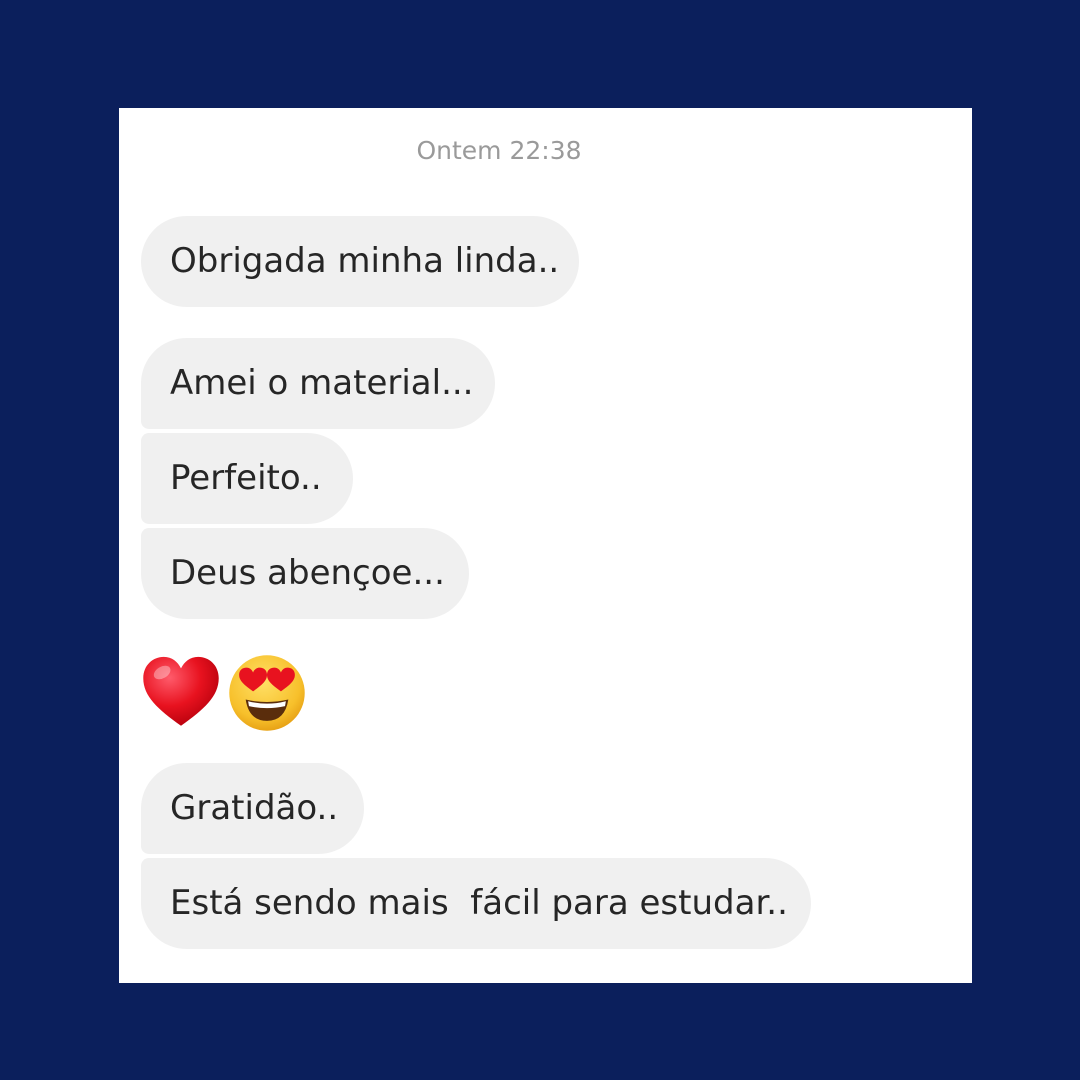  Describe the element at coordinates (360, 261) in the screenshot. I see `message-bubble: Obrigada minha linda..` at that location.